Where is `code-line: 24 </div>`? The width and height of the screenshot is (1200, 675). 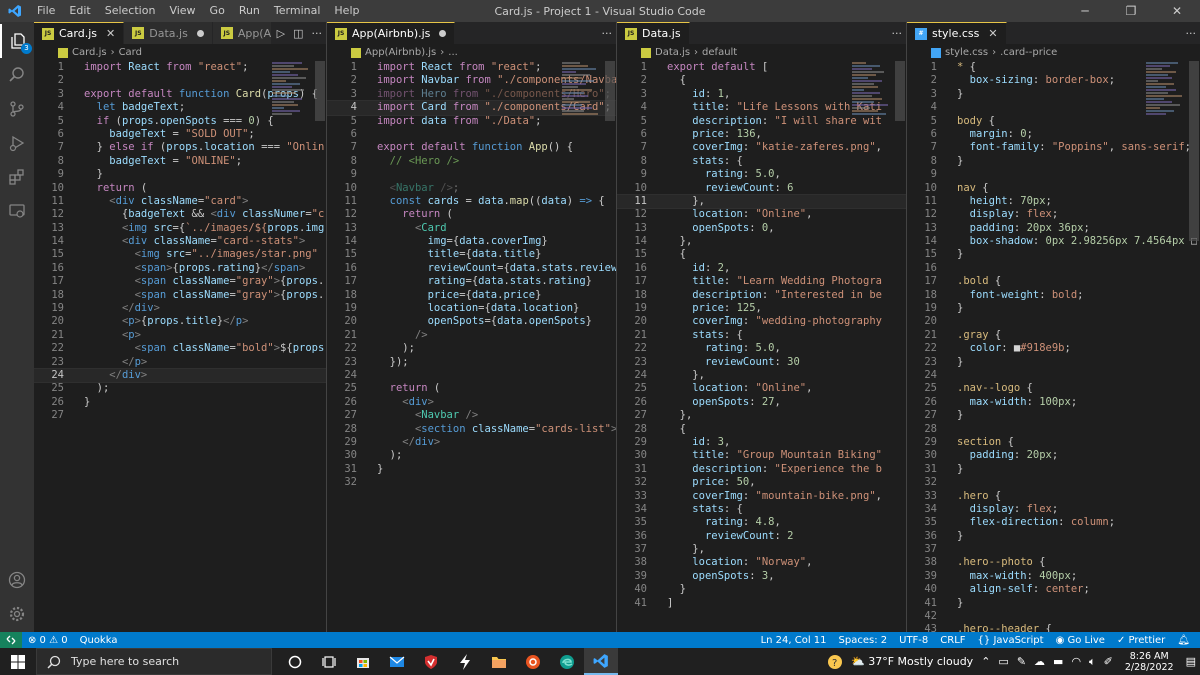
code-line: 24 </div> is located at coordinates (180, 375).